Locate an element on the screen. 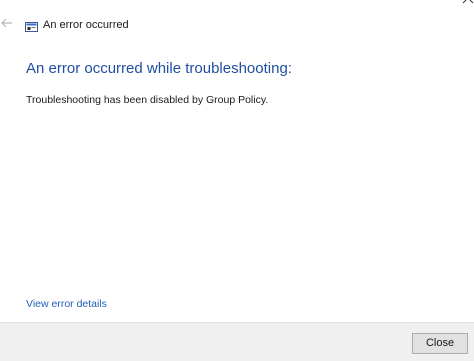  dialog-footer: Close is located at coordinates (237, 341).